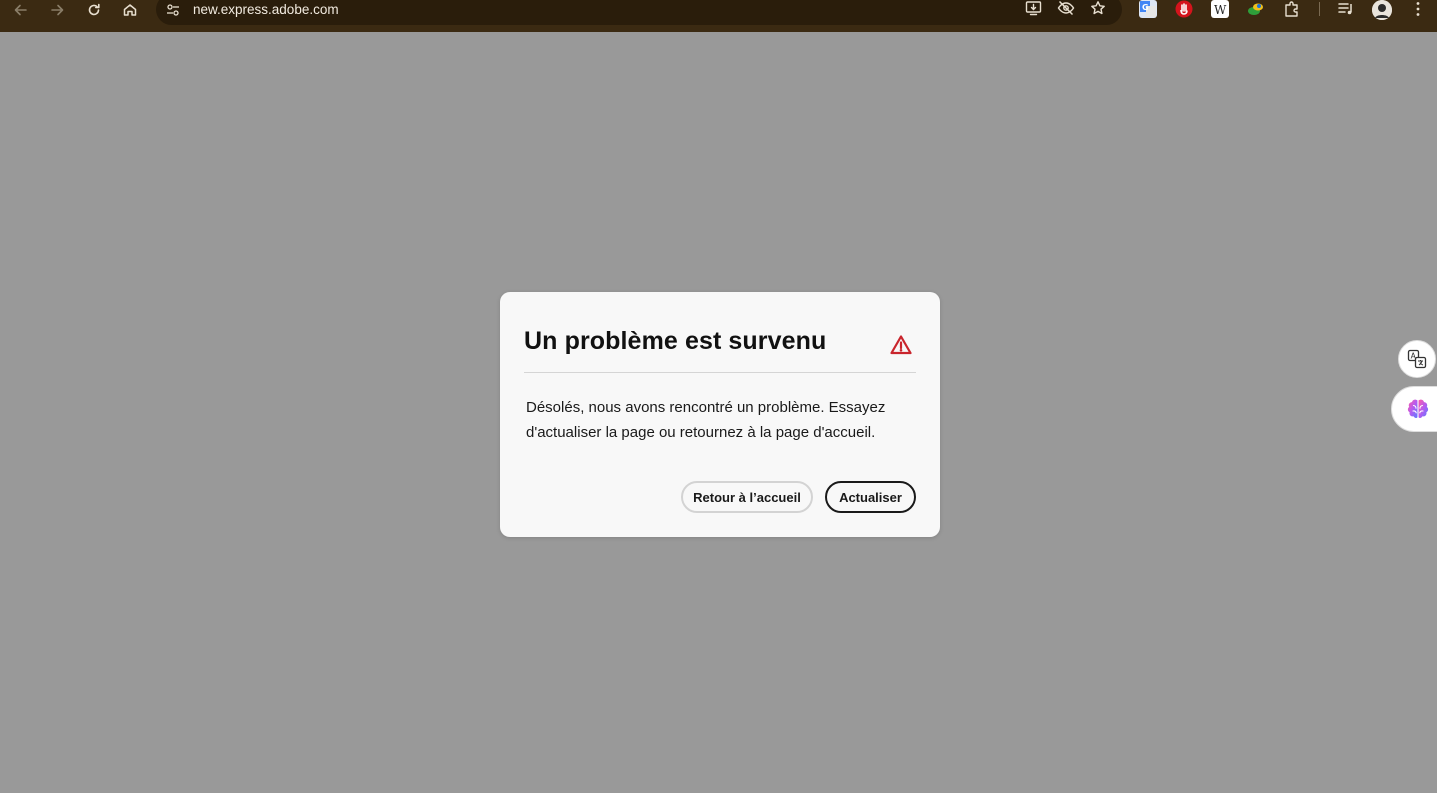 This screenshot has width=1437, height=793. I want to click on profile-avatar, so click(1382, 10).